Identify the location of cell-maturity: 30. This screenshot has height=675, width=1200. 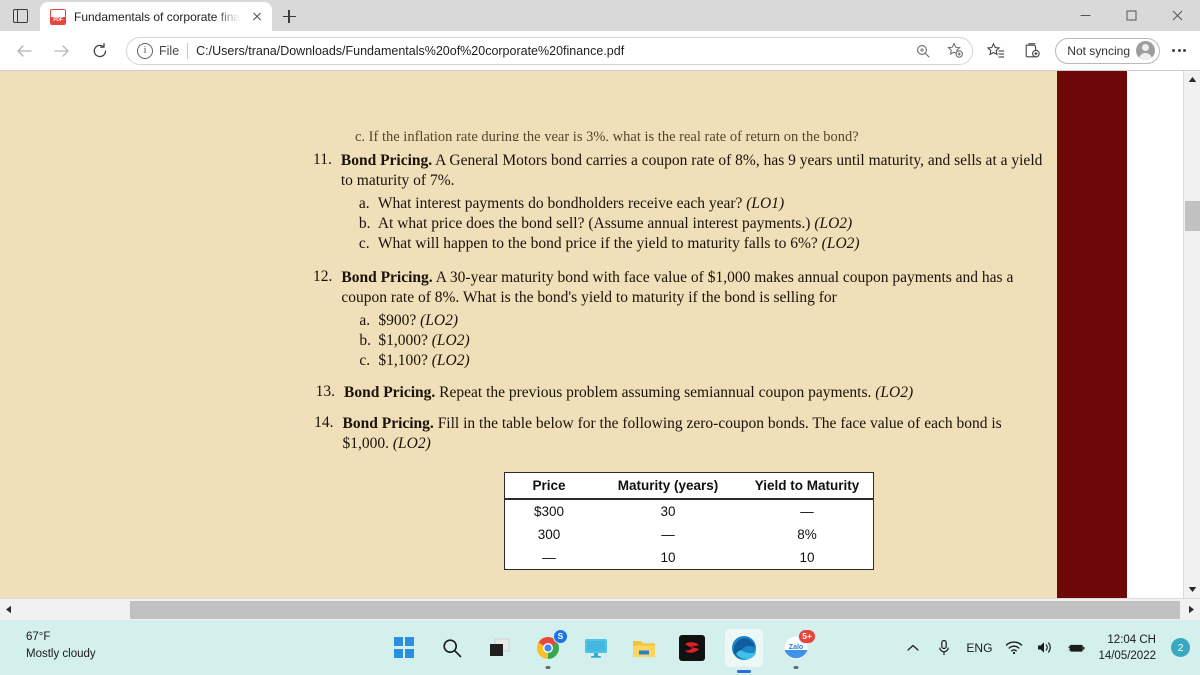
(668, 511).